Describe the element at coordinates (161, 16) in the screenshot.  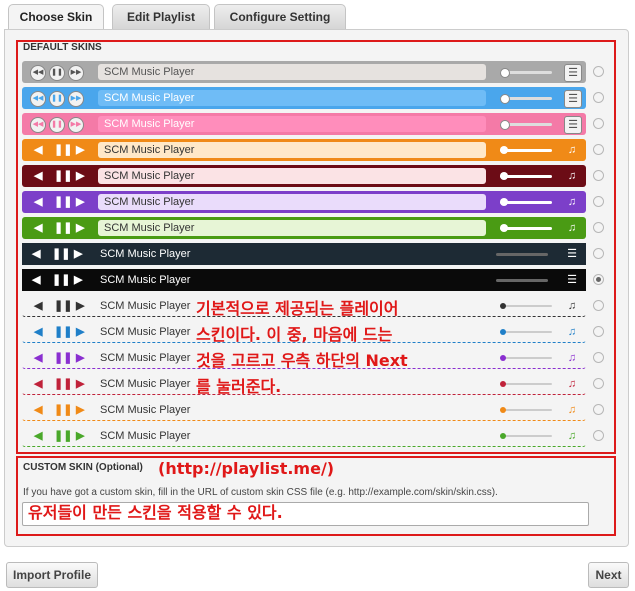
I see `tab-edit-playlist: Edit Playlist` at that location.